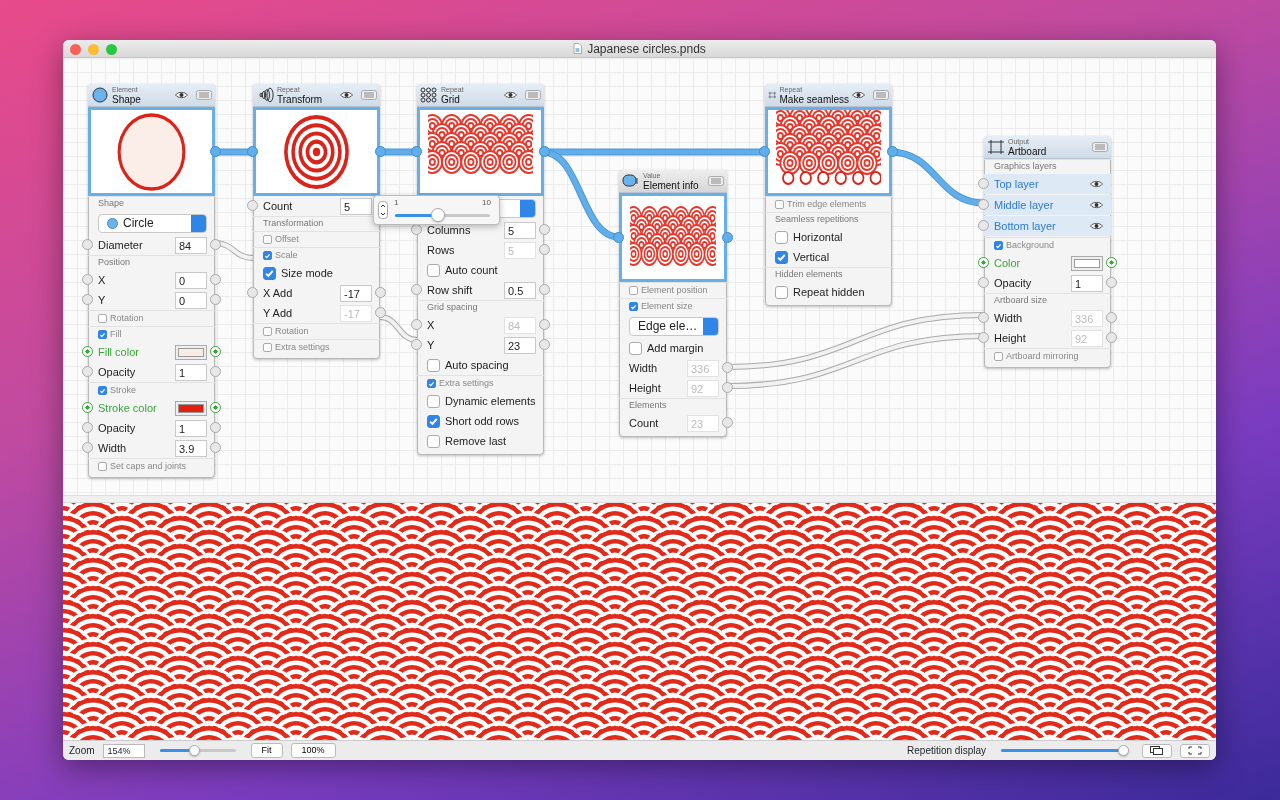 This screenshot has height=800, width=1280. What do you see at coordinates (1030, 245) in the screenshot?
I see `checkbox-label: Background` at bounding box center [1030, 245].